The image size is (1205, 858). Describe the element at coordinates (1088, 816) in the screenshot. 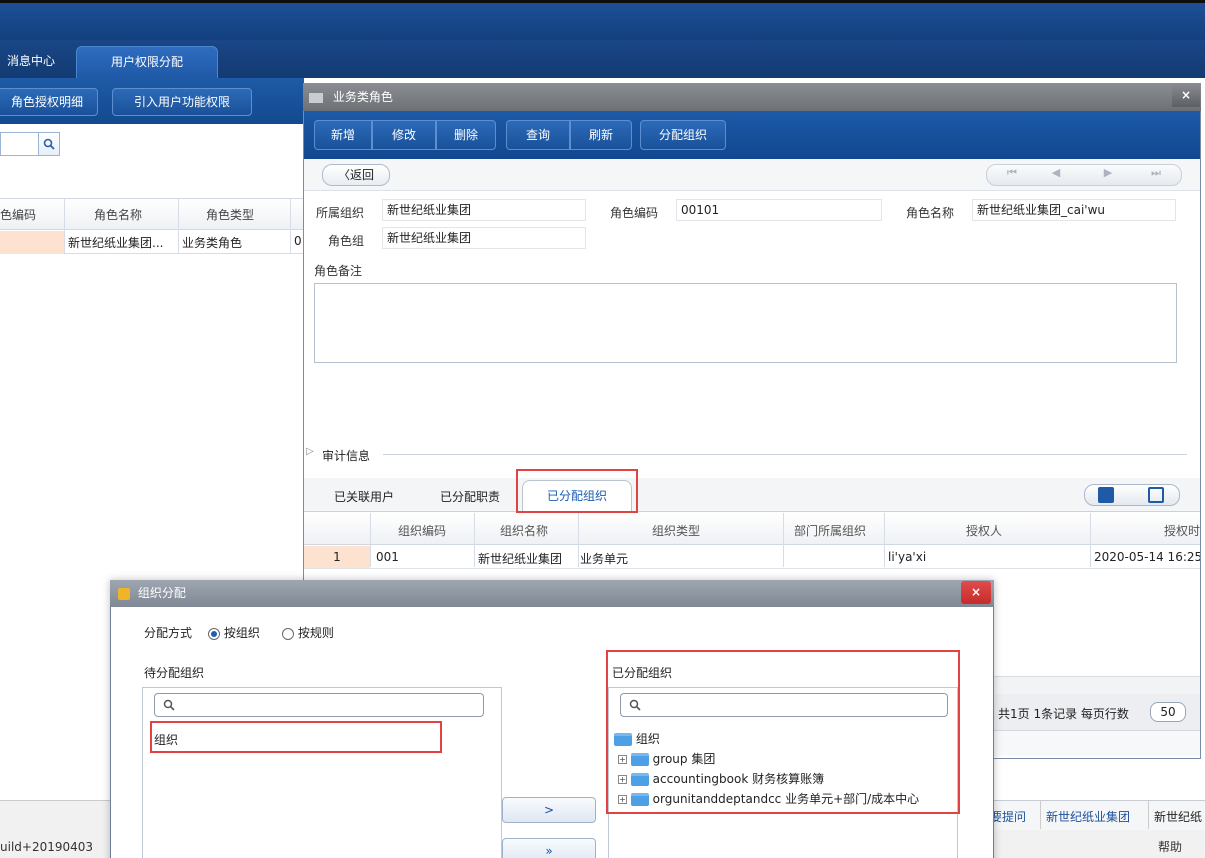

I see `taskbar-item-group: 新世纪纸业集团` at that location.